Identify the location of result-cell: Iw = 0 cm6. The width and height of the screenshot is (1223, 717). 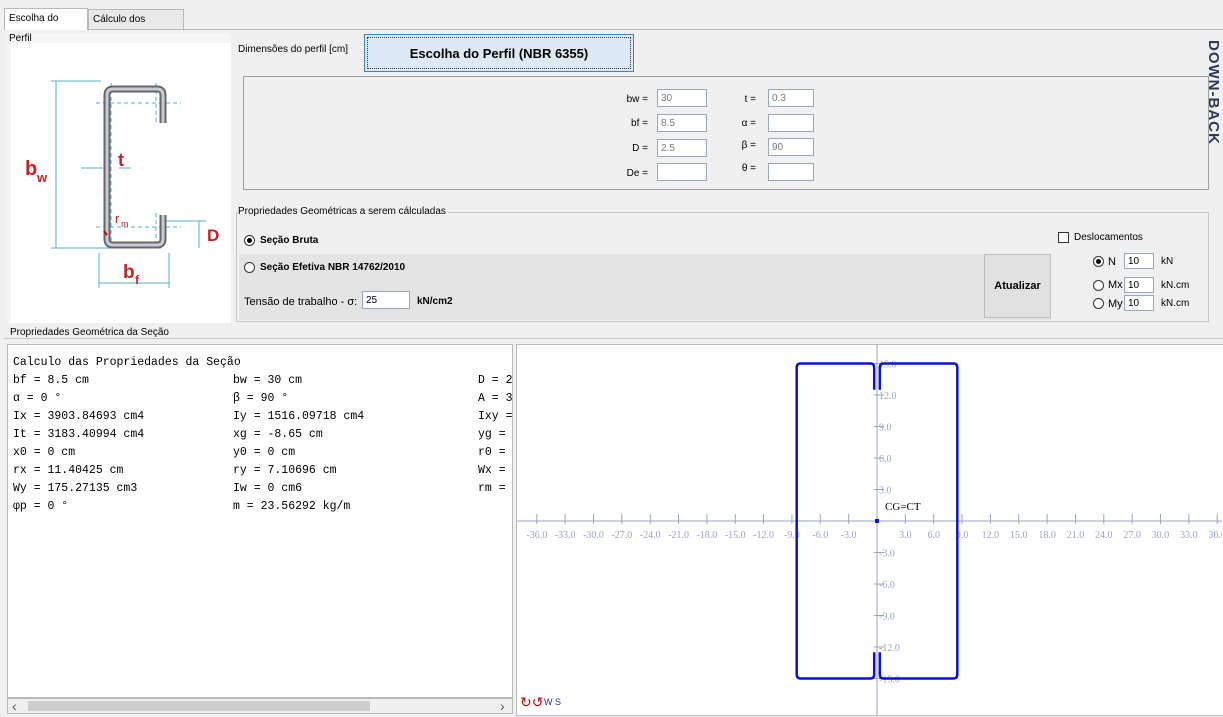
(268, 488).